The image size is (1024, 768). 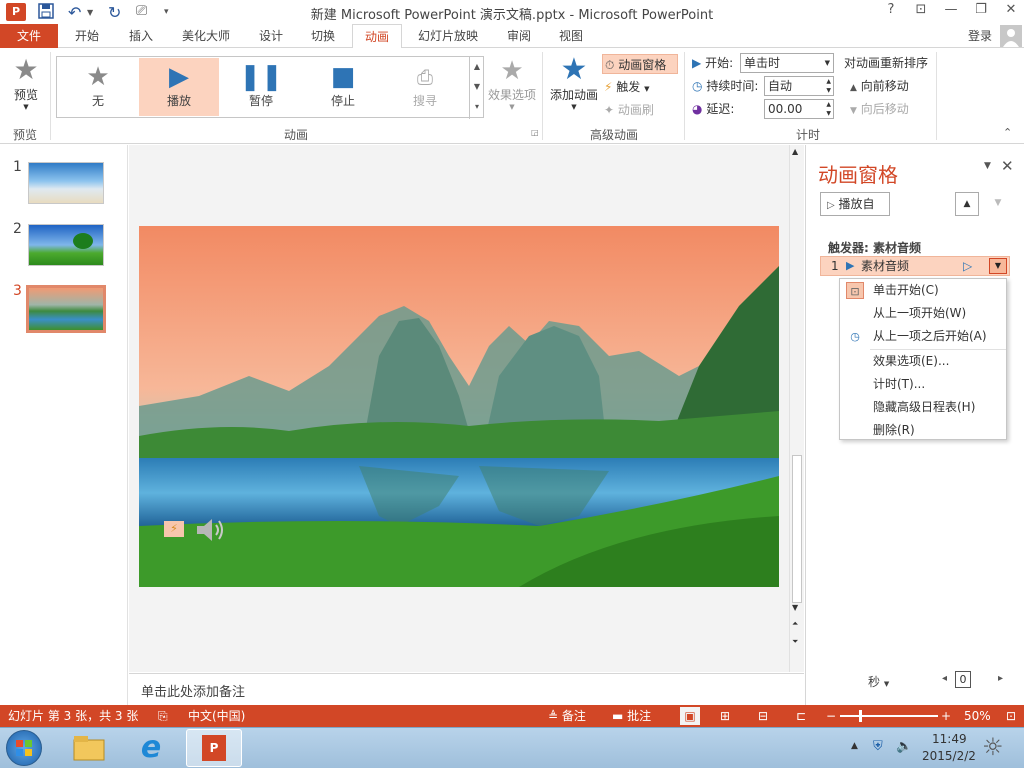 What do you see at coordinates (993, 747) in the screenshot?
I see `weather-icon: ☼` at bounding box center [993, 747].